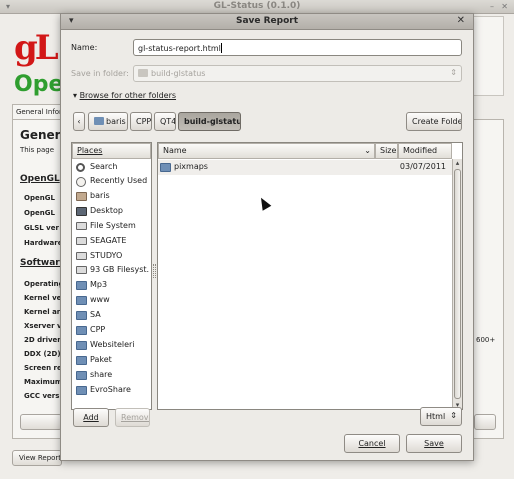 Image resolution: width=514 pixels, height=479 pixels. What do you see at coordinates (112, 181) in the screenshot?
I see `place-recently-used: Recently Used` at bounding box center [112, 181].